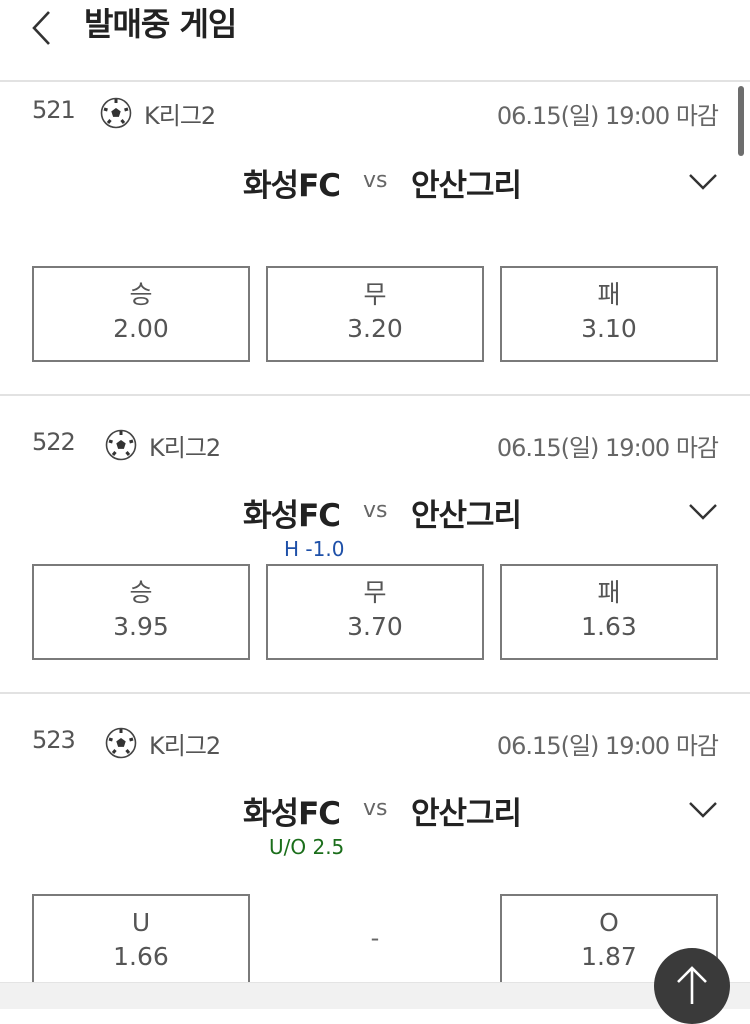  What do you see at coordinates (54, 110) in the screenshot?
I see `game-number: 521` at bounding box center [54, 110].